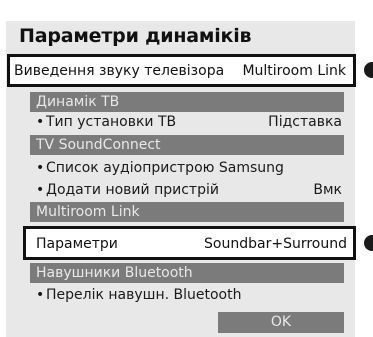 The image size is (373, 337). I want to click on item-value: Підставка, so click(305, 122).